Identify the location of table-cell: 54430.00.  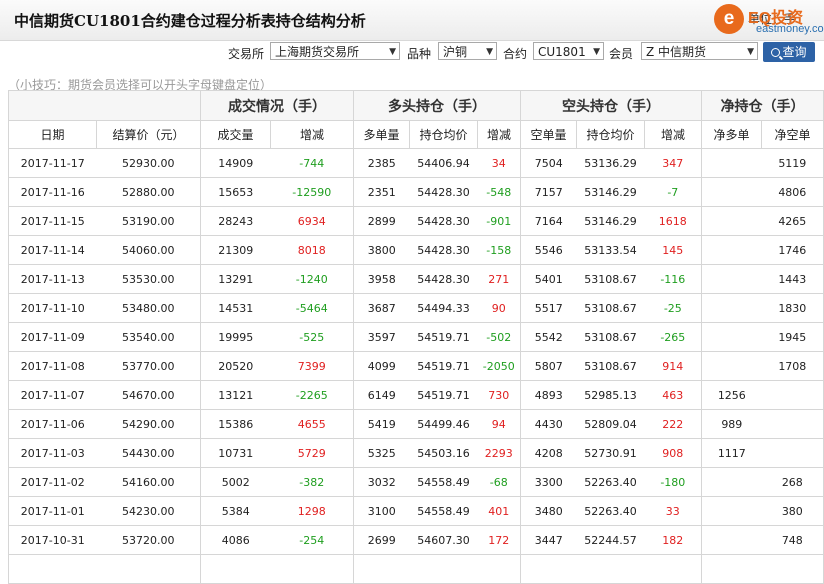
(148, 453).